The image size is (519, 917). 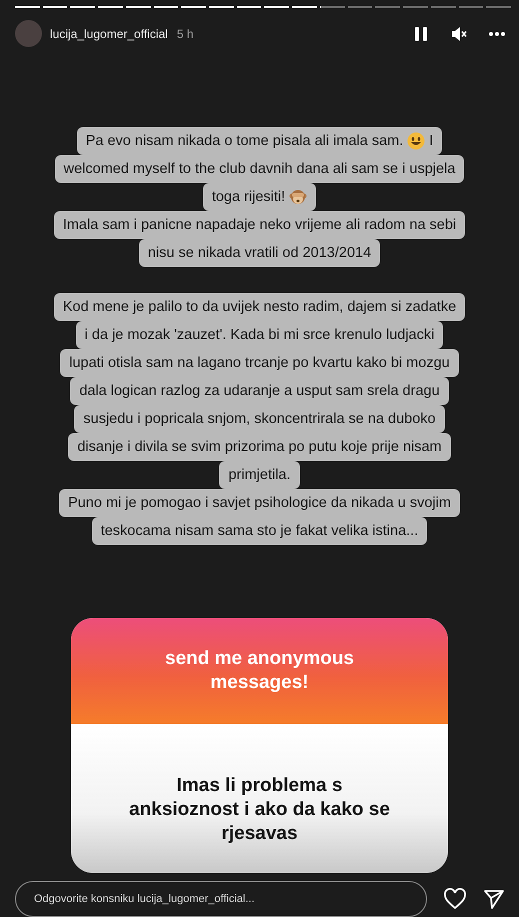 I want to click on username: lucija_lugomer_official, so click(x=109, y=33).